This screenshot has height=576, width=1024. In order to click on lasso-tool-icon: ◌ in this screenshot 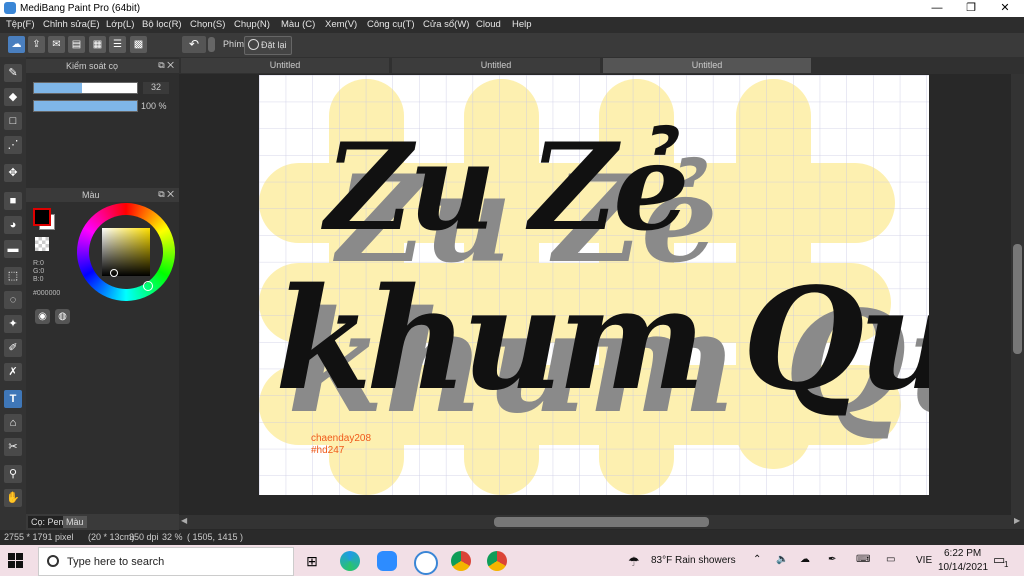, I will do `click(13, 300)`.